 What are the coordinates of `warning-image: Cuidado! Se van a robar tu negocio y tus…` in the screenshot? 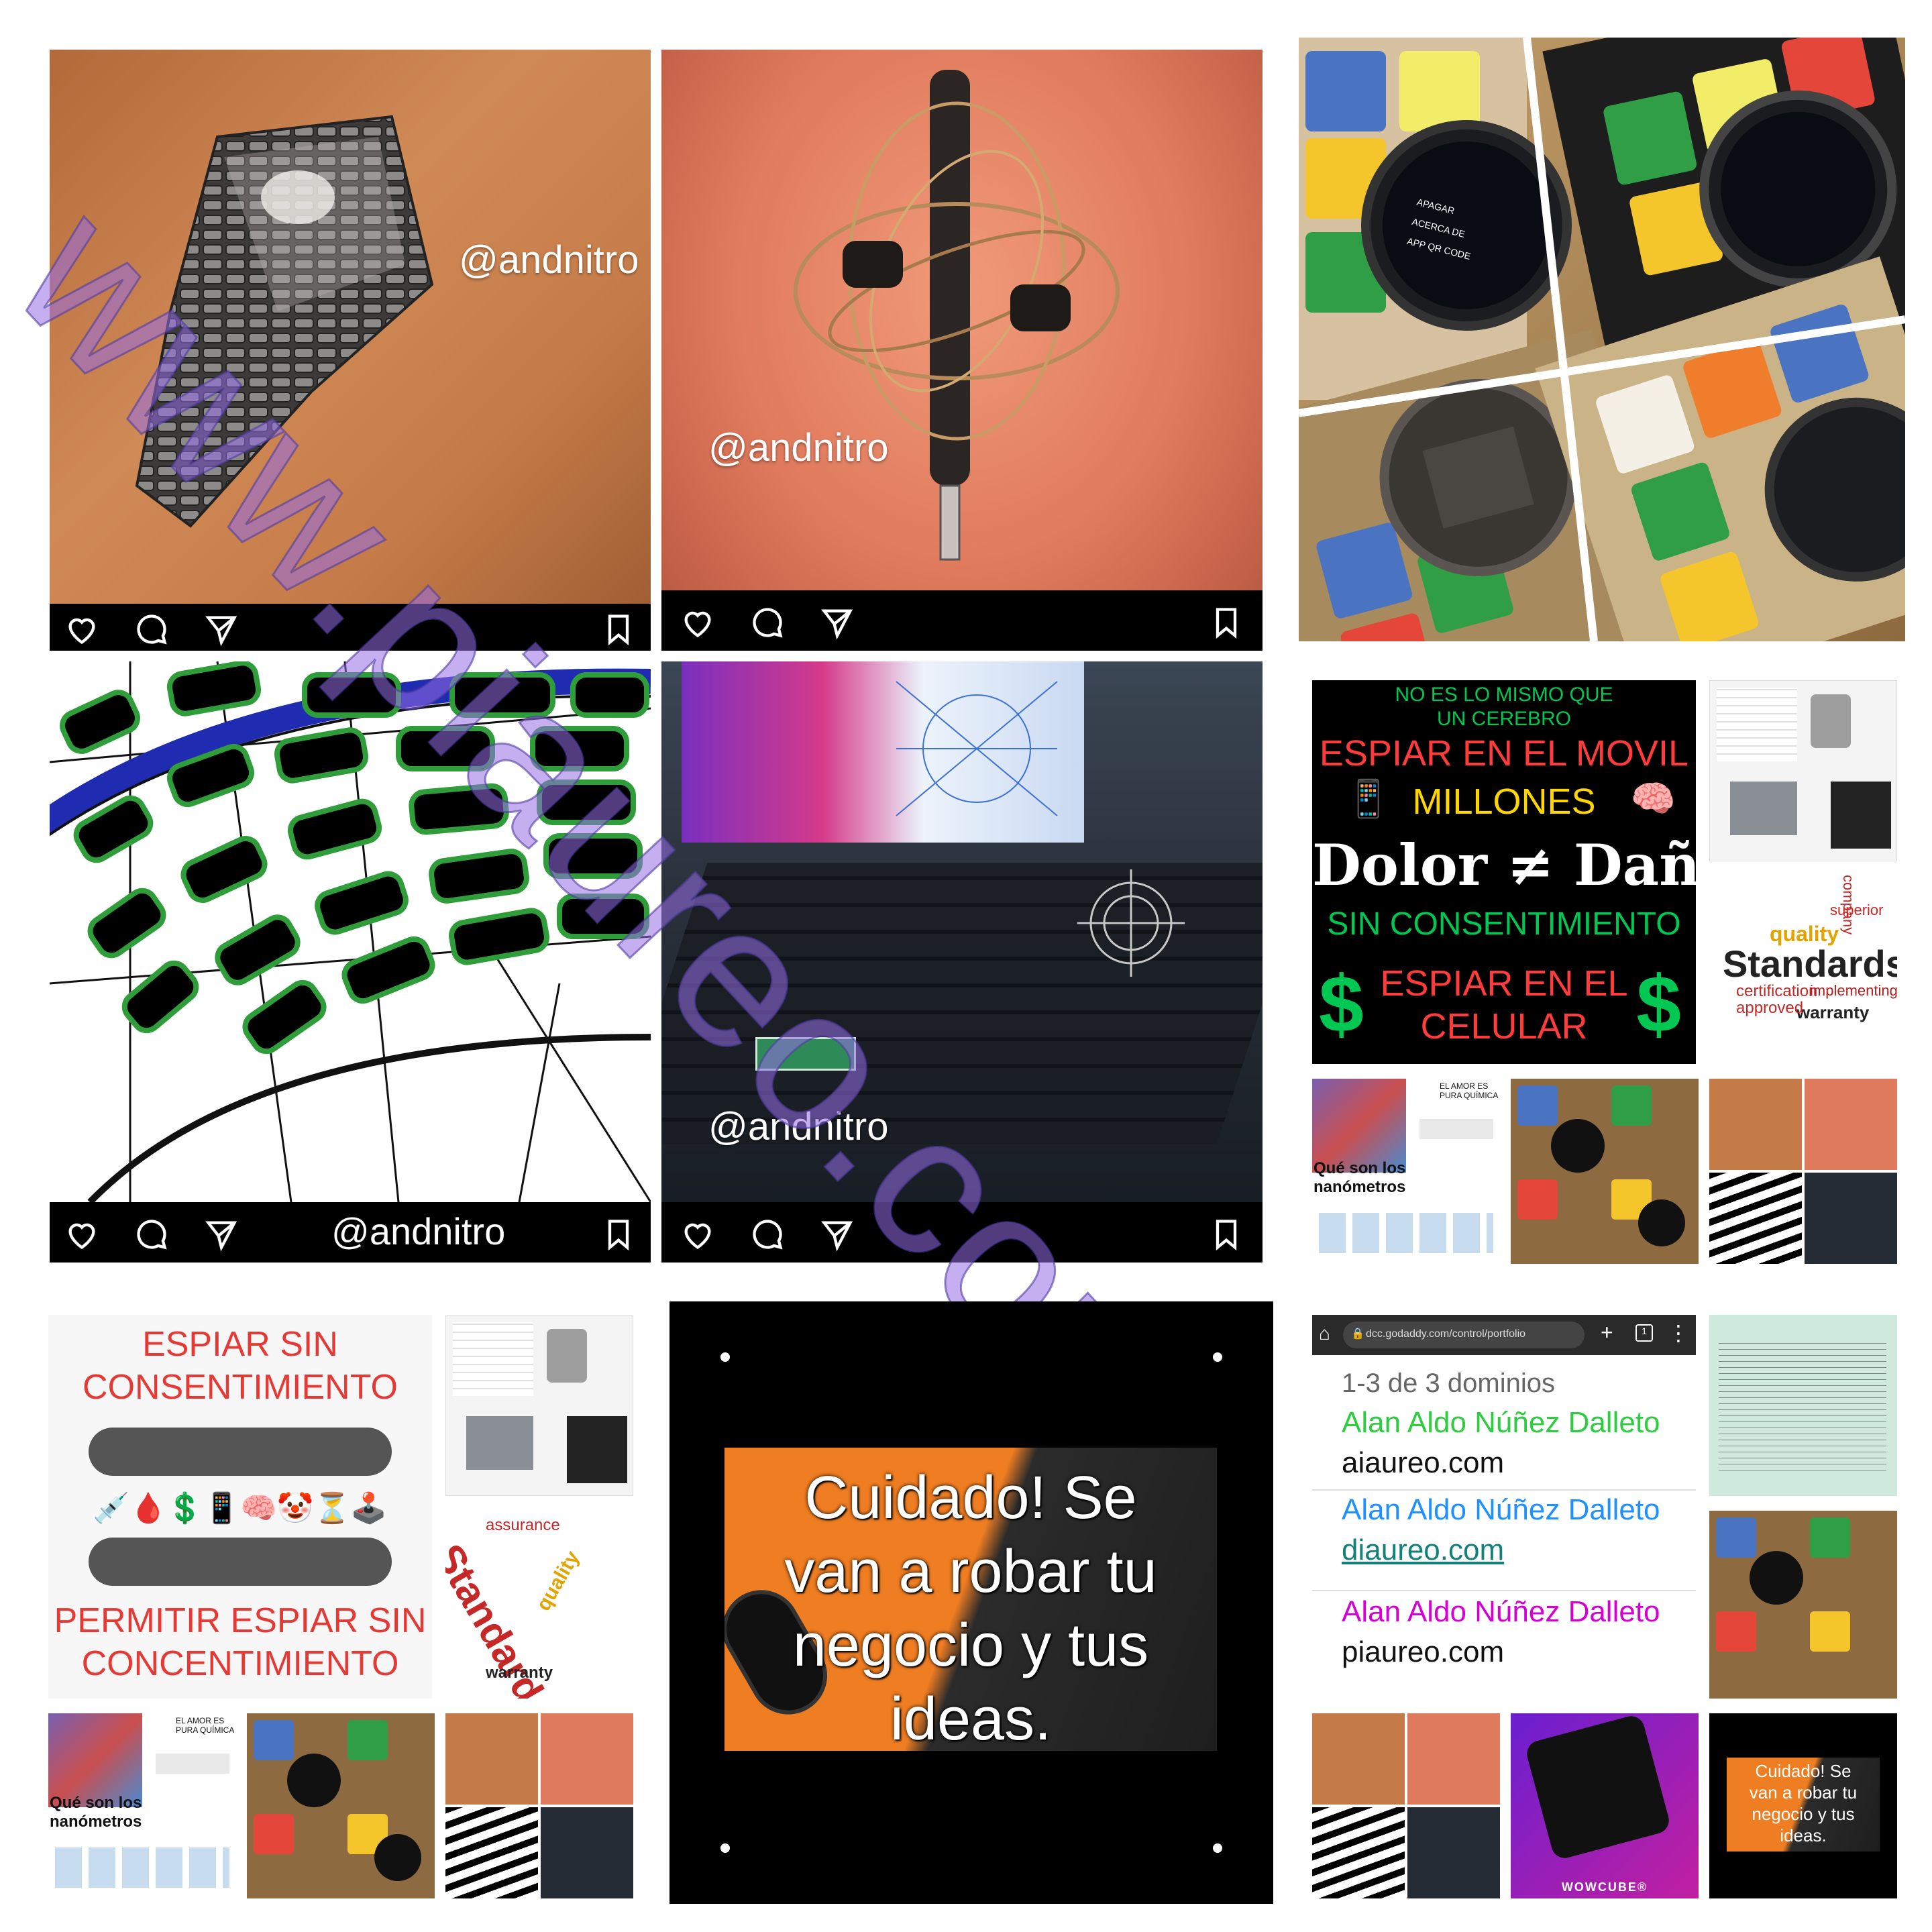 It's located at (970, 1599).